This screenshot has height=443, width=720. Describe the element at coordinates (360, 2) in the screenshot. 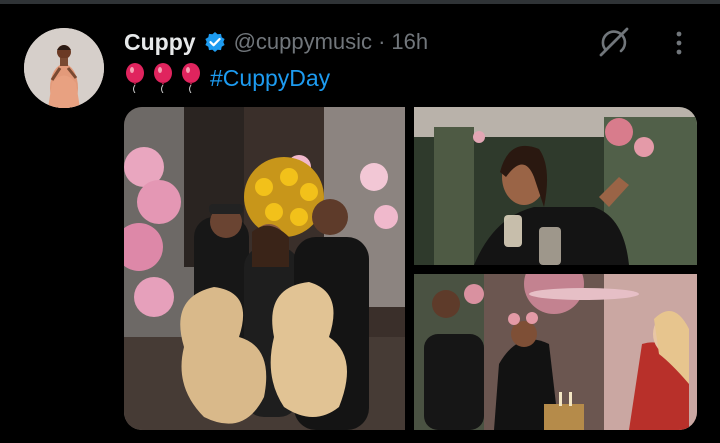

I see `divider` at that location.